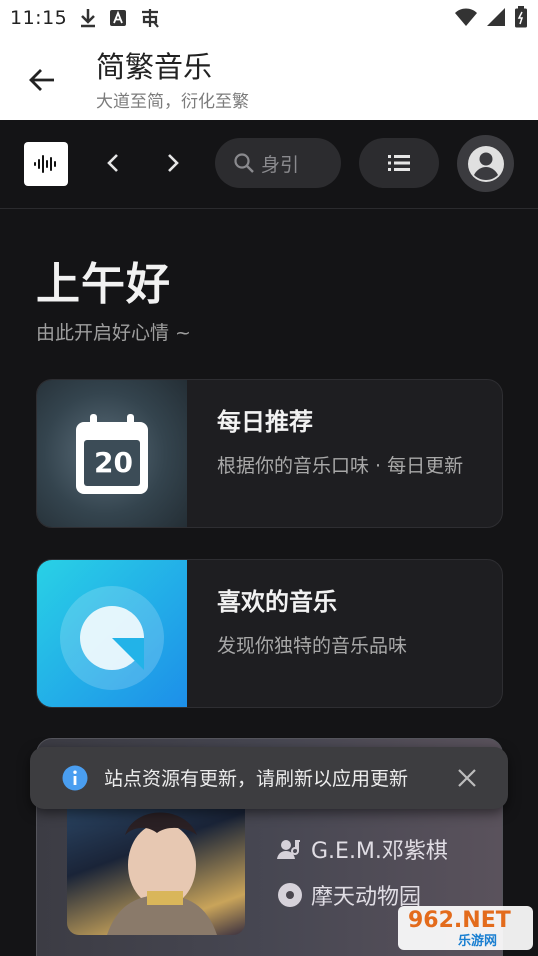 This screenshot has width=538, height=956. I want to click on download-icon, so click(88, 18).